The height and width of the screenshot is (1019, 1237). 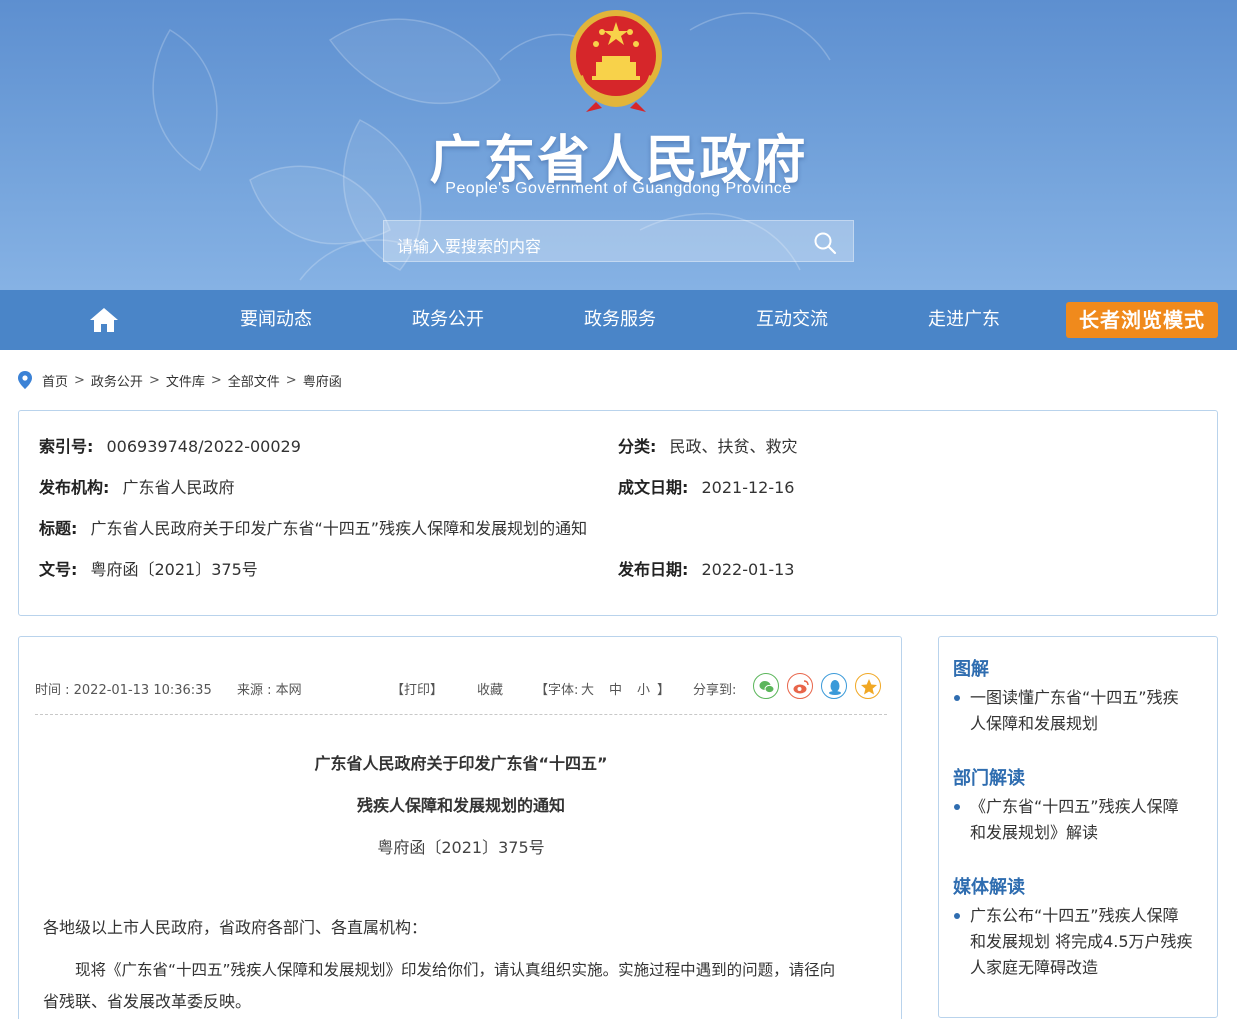 What do you see at coordinates (461, 763) in the screenshot?
I see `article-title-line1: 广东省人民政府关于印发广东省“十四五”` at bounding box center [461, 763].